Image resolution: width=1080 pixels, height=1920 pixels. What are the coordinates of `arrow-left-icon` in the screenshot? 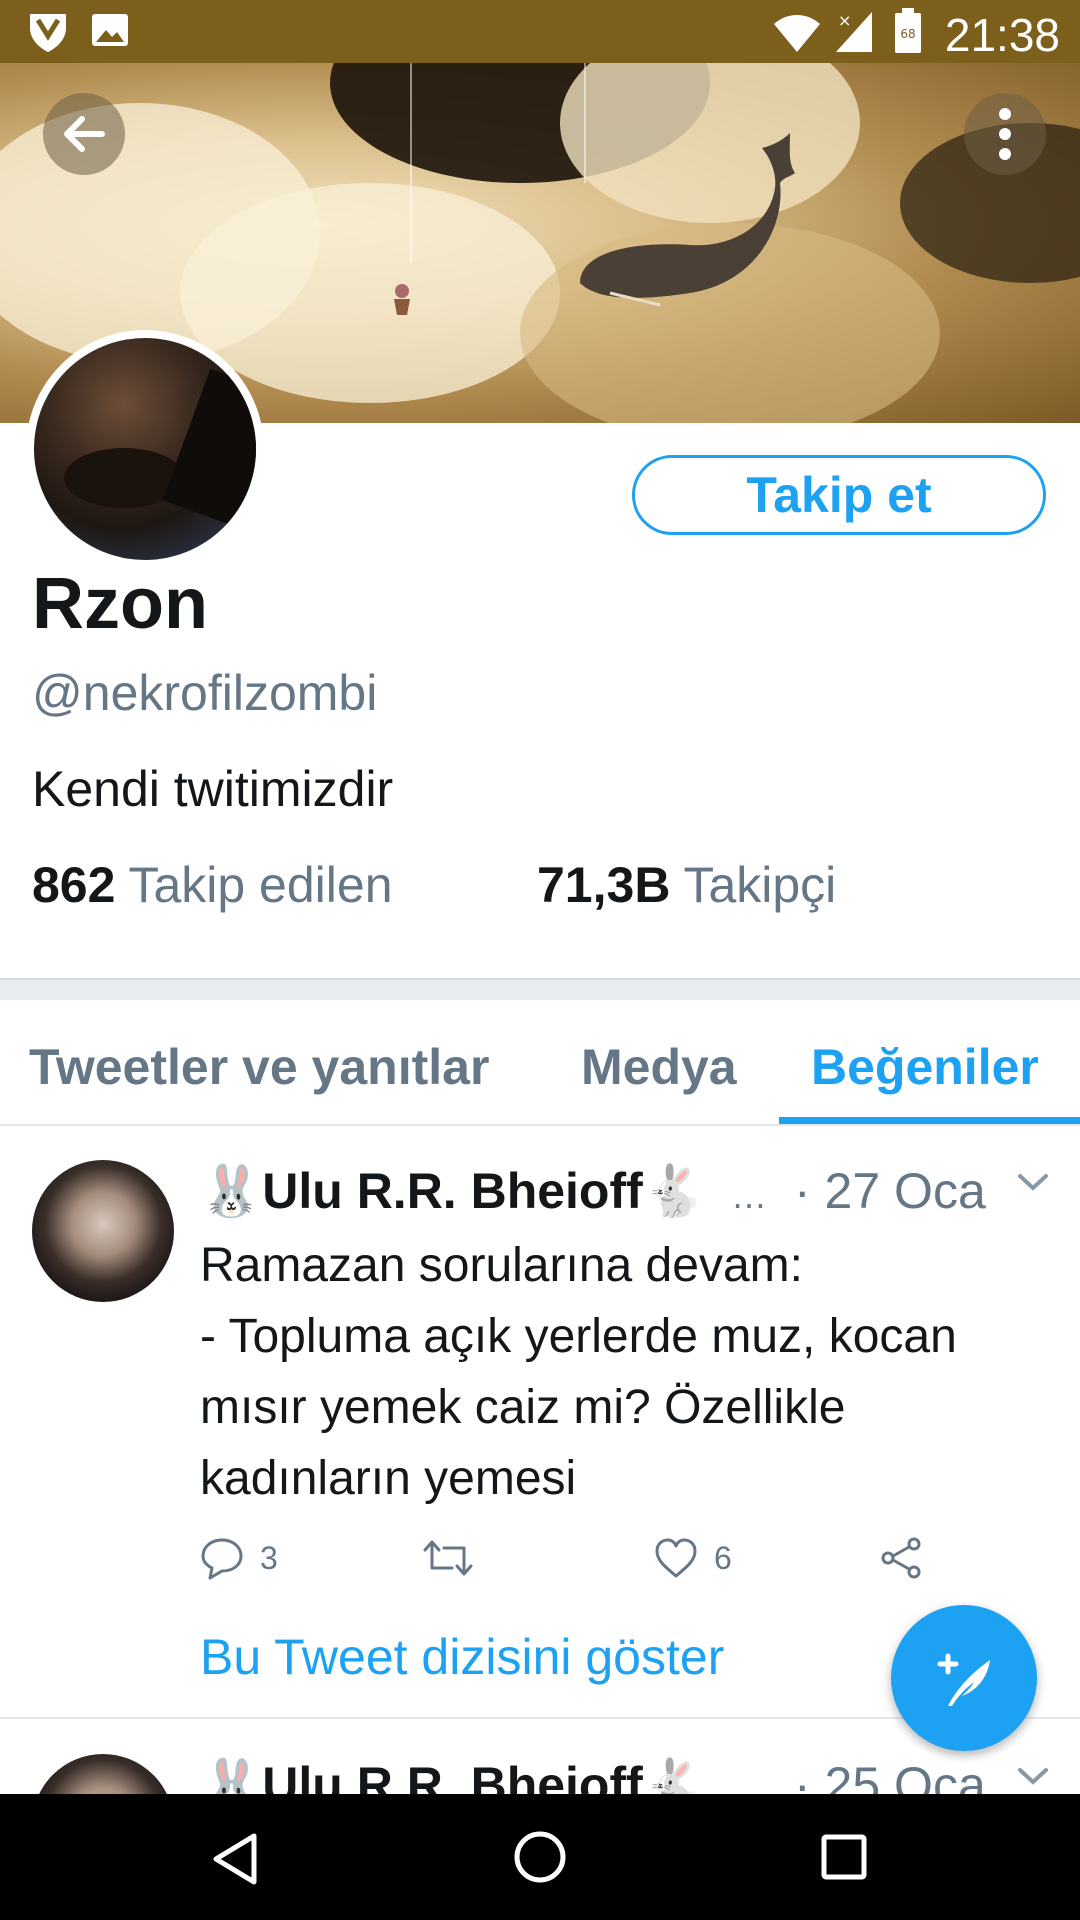 It's located at (84, 134).